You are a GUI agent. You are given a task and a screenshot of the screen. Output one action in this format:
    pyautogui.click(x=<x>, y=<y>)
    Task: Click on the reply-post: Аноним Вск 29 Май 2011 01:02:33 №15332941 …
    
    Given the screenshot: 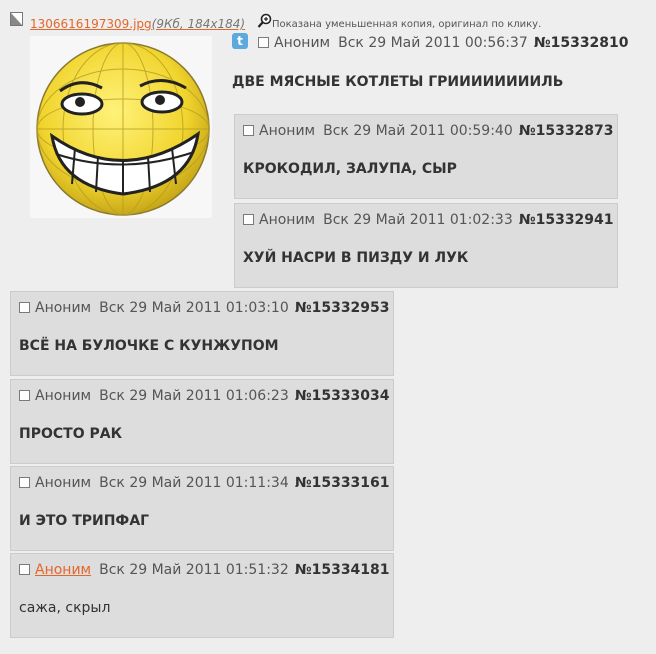 What is the action you would take?
    pyautogui.click(x=426, y=245)
    